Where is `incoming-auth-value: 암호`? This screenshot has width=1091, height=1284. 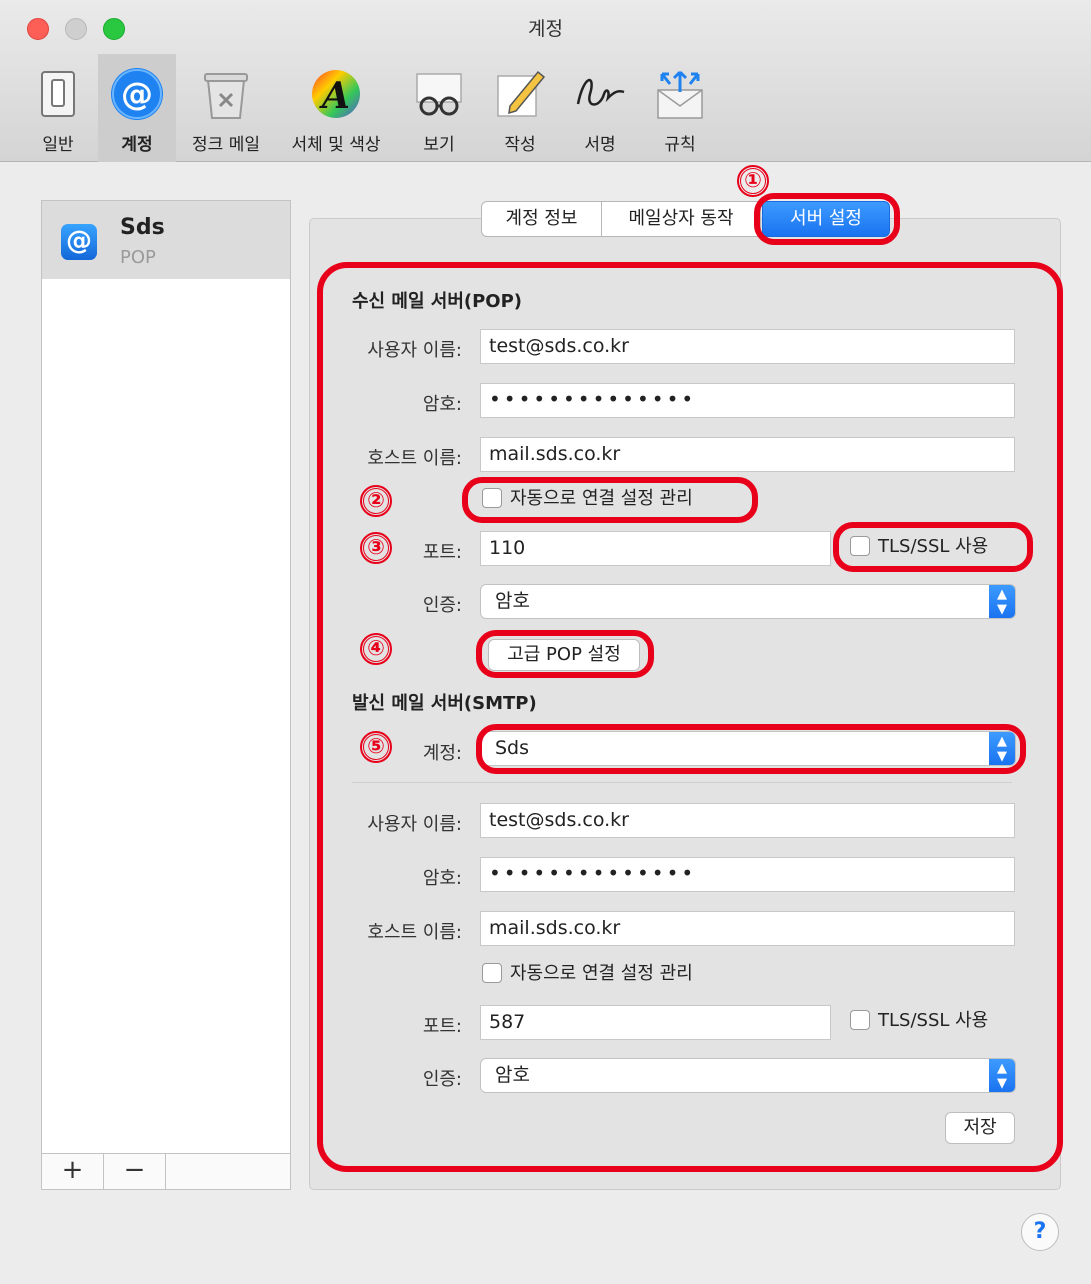
incoming-auth-value: 암호 is located at coordinates (512, 601).